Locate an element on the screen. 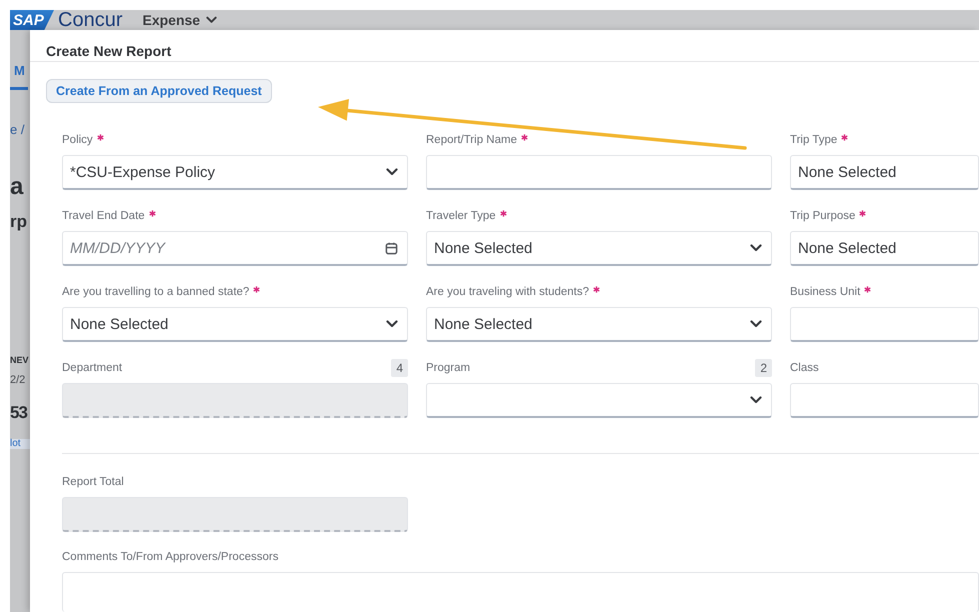 The width and height of the screenshot is (979, 612). field-label: Department is located at coordinates (92, 368).